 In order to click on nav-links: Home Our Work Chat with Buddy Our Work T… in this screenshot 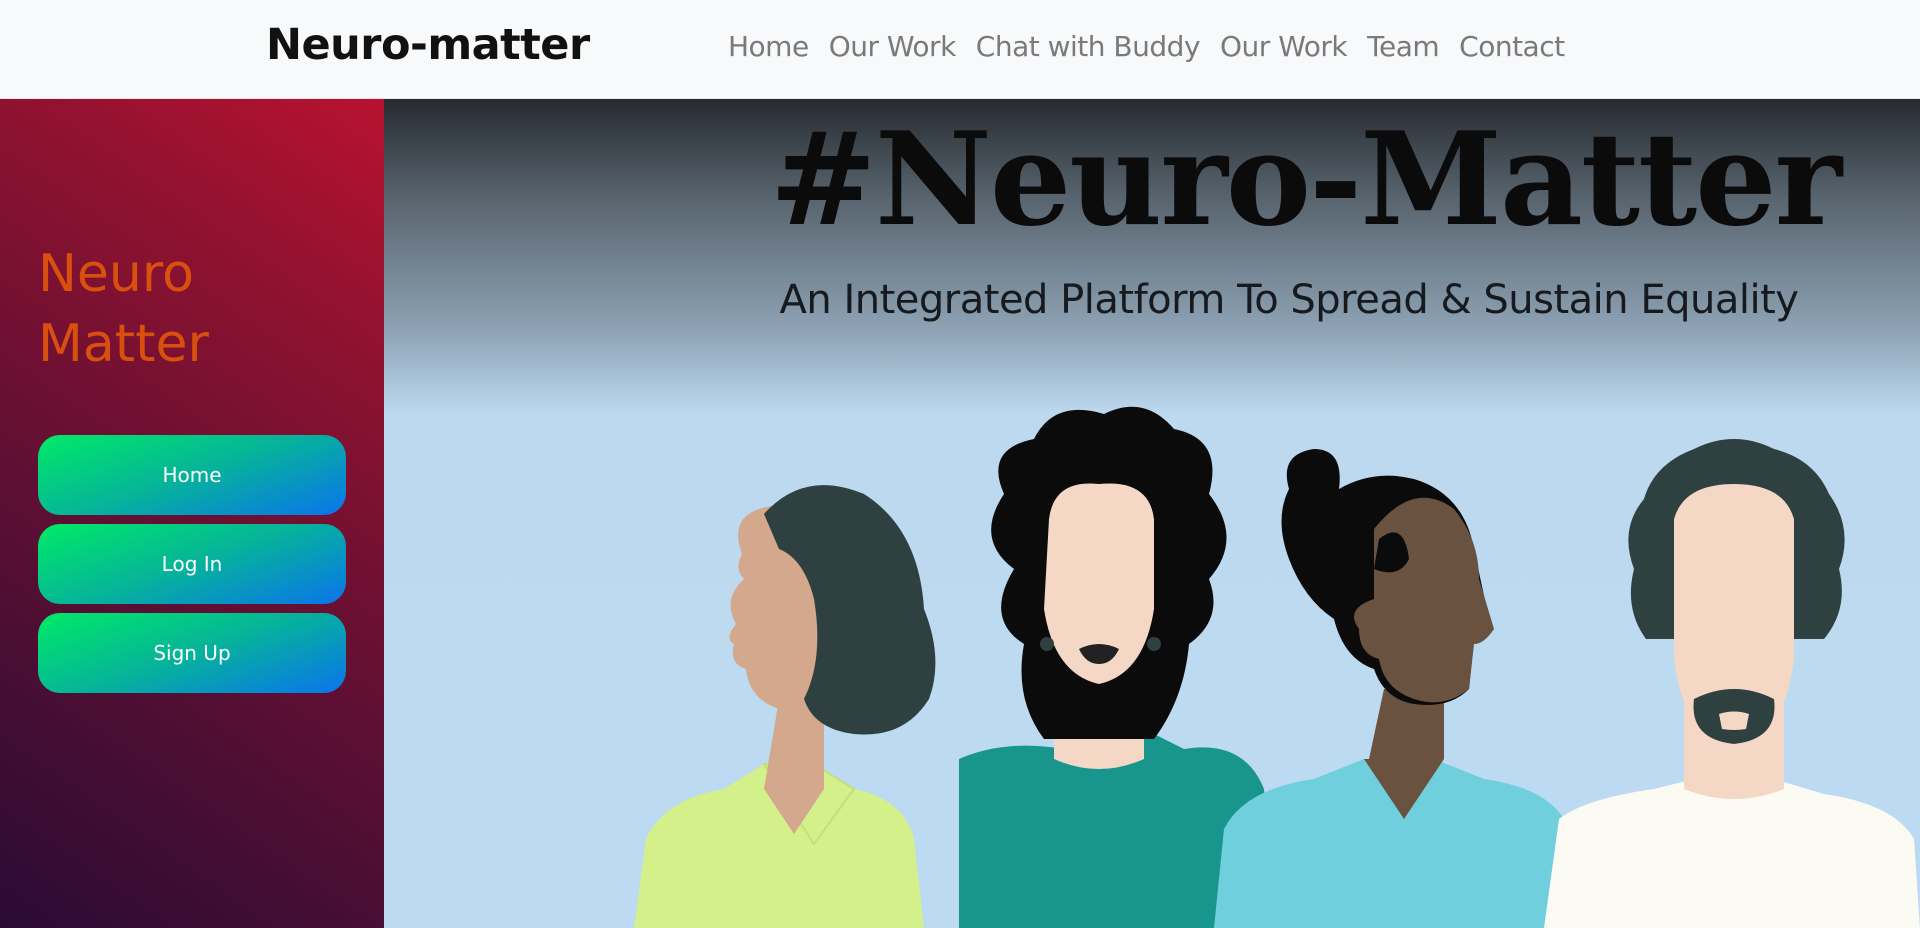, I will do `click(1146, 46)`.